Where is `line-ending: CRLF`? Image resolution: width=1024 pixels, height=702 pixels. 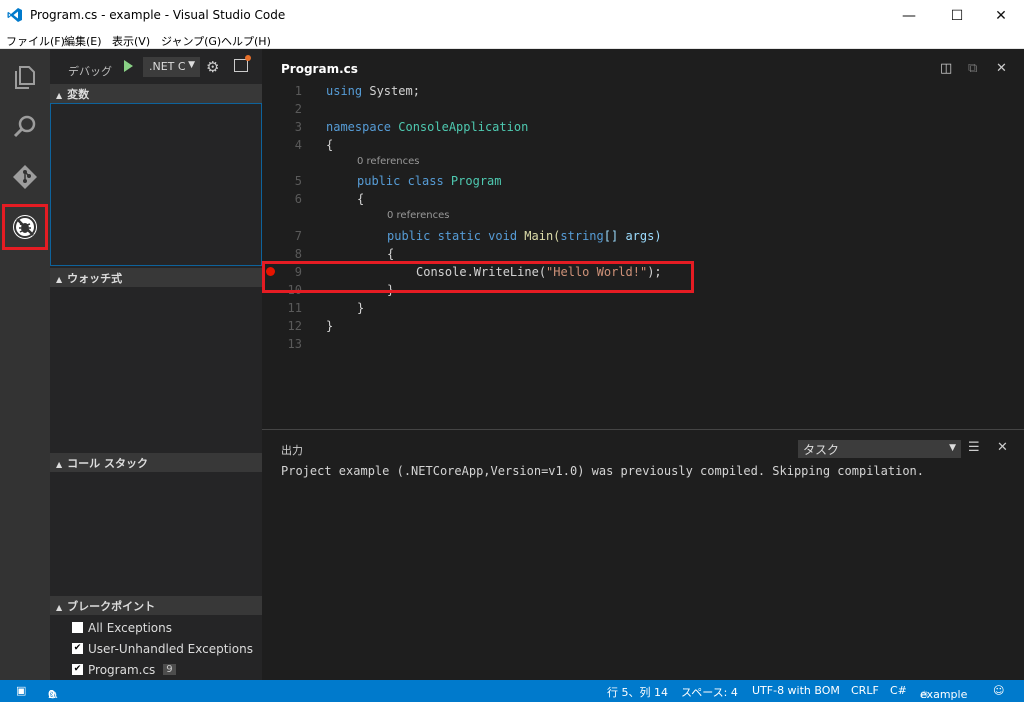
line-ending: CRLF is located at coordinates (865, 690).